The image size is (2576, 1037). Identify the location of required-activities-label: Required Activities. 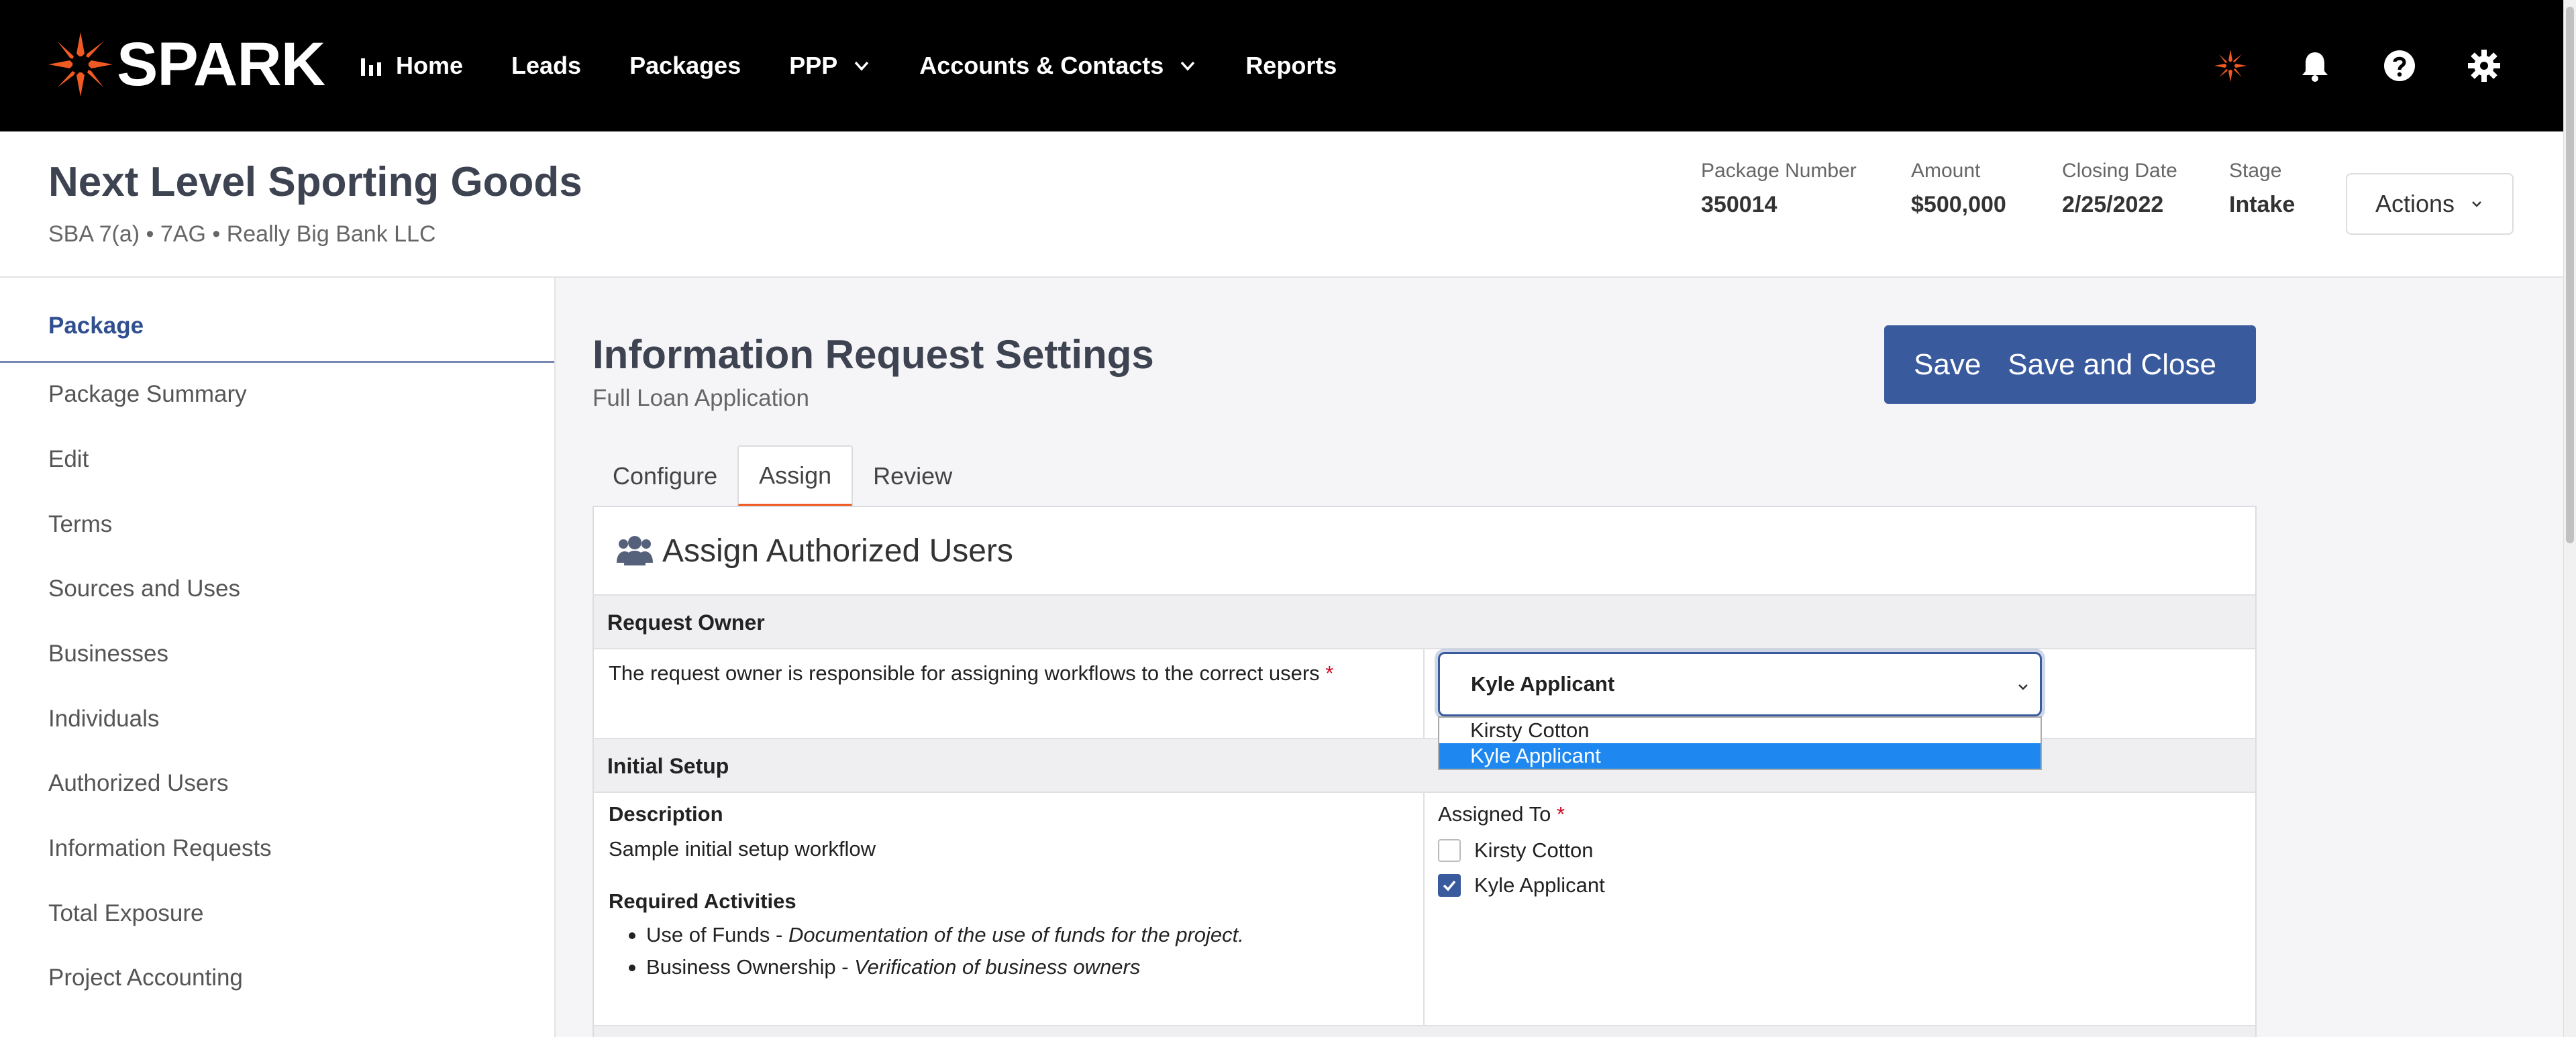
(702, 901).